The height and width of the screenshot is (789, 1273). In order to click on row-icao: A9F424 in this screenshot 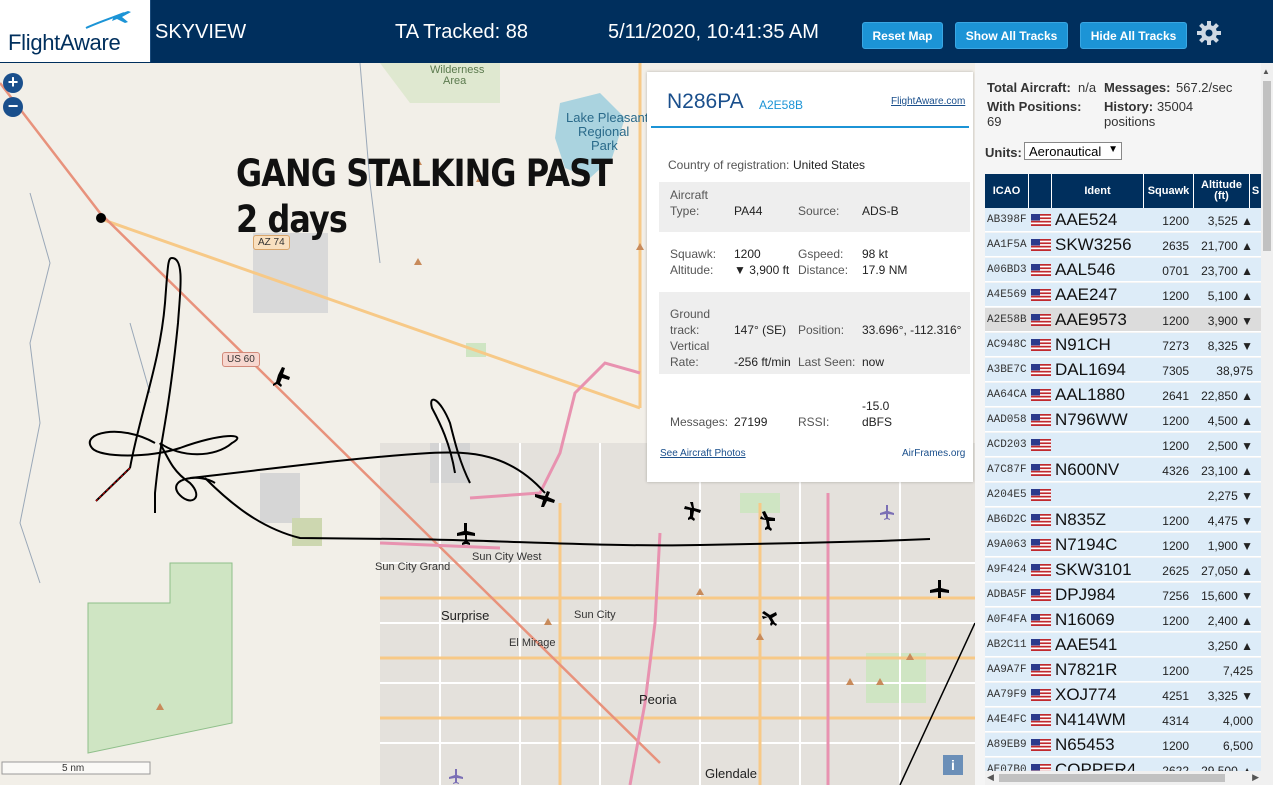, I will do `click(1007, 570)`.